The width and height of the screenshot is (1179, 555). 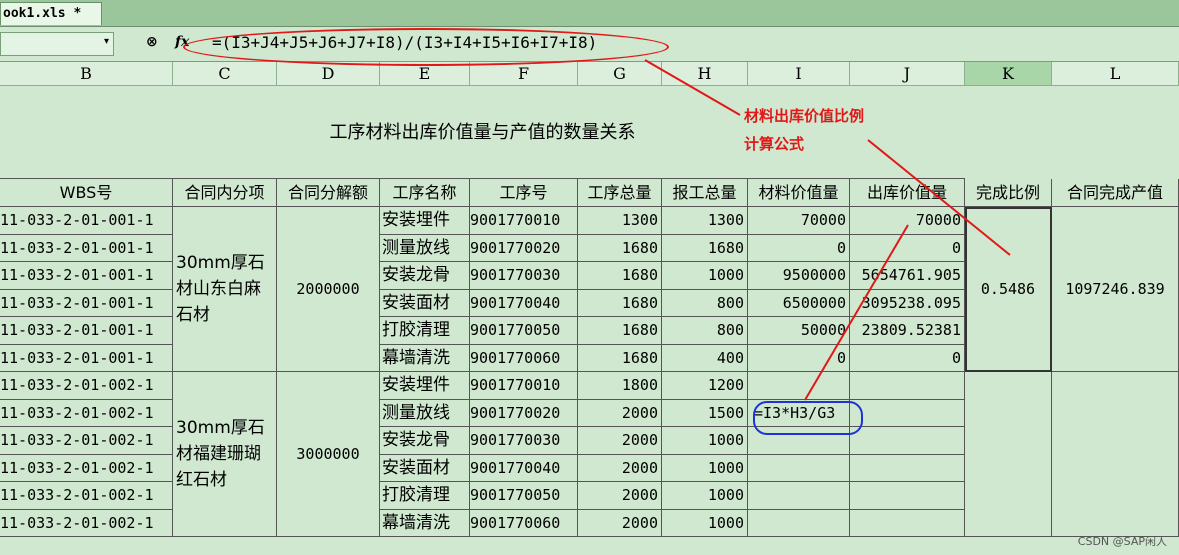 I want to click on arrow-to-cell-formula, so click(x=856, y=312).